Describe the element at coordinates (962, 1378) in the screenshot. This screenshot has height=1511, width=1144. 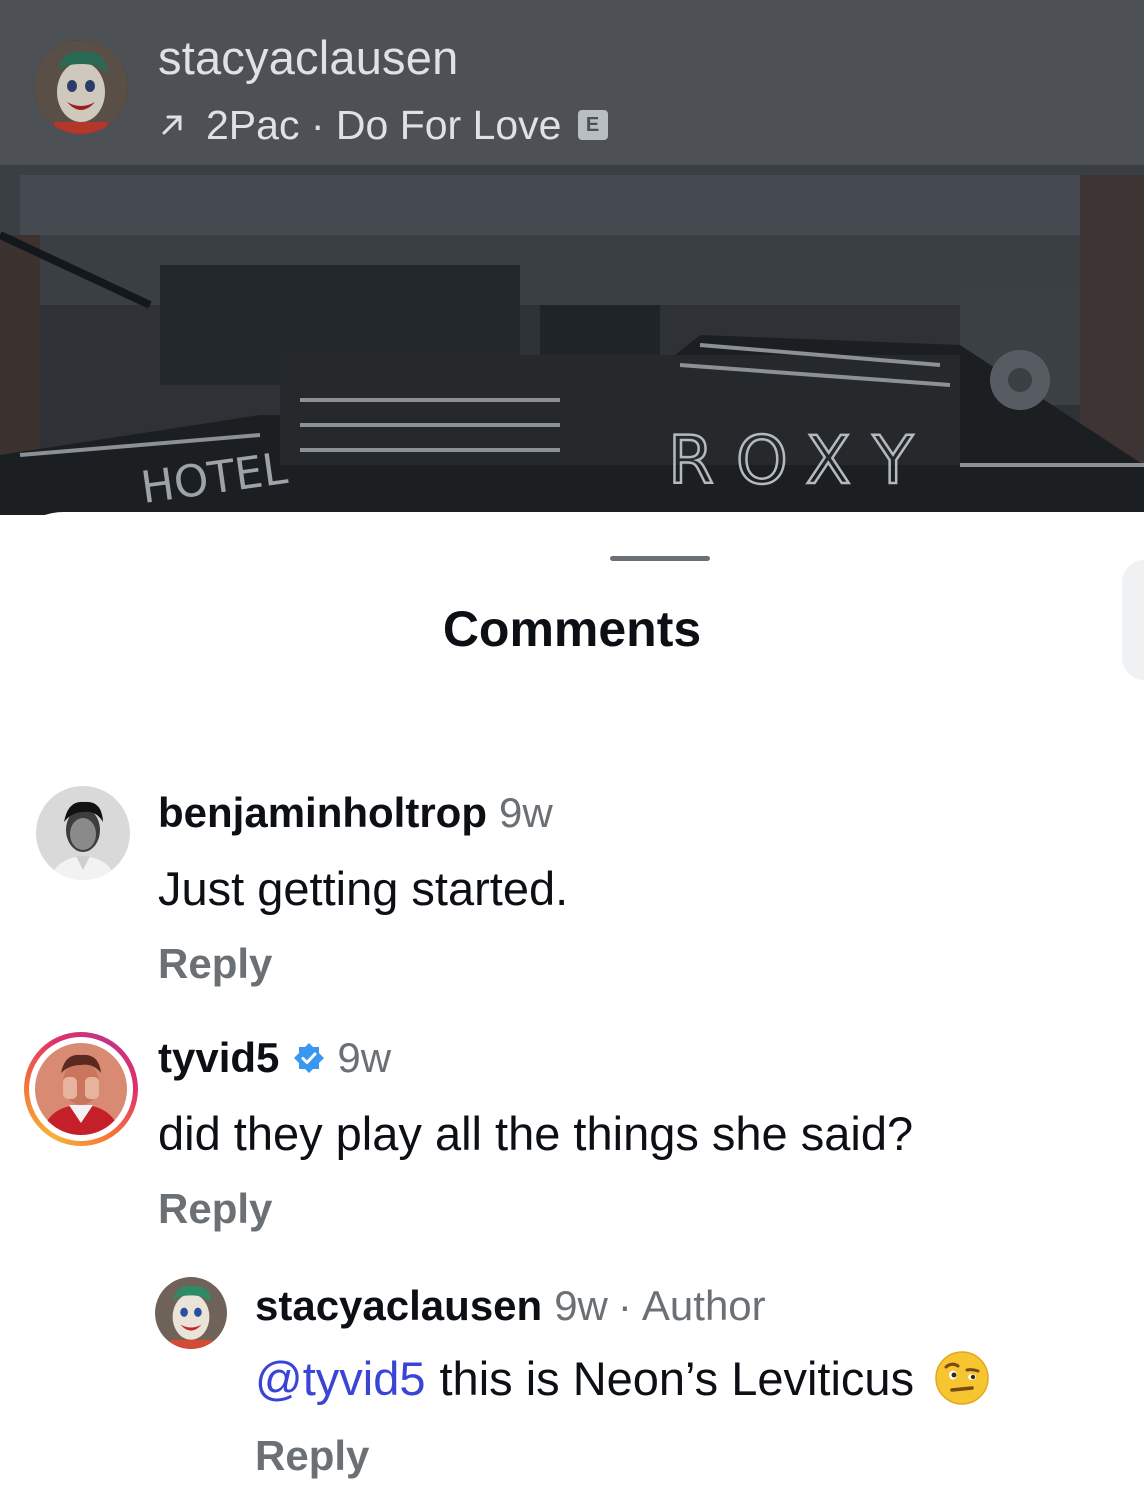
I see `face-with-raised-eyebrow-icon` at that location.